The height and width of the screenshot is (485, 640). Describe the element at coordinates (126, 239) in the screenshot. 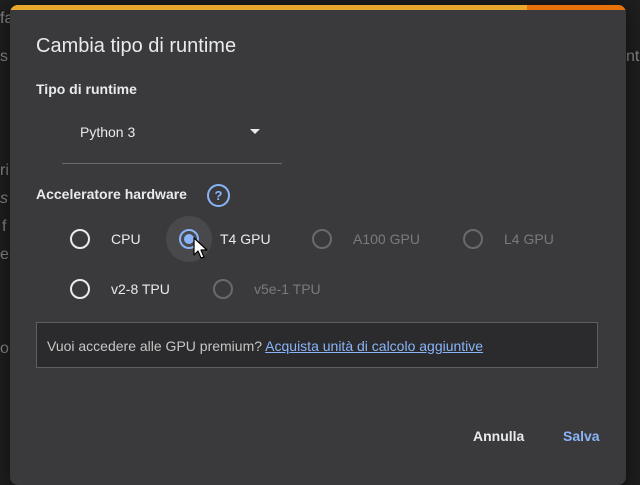

I see `radio-label-cpu: CPU` at that location.